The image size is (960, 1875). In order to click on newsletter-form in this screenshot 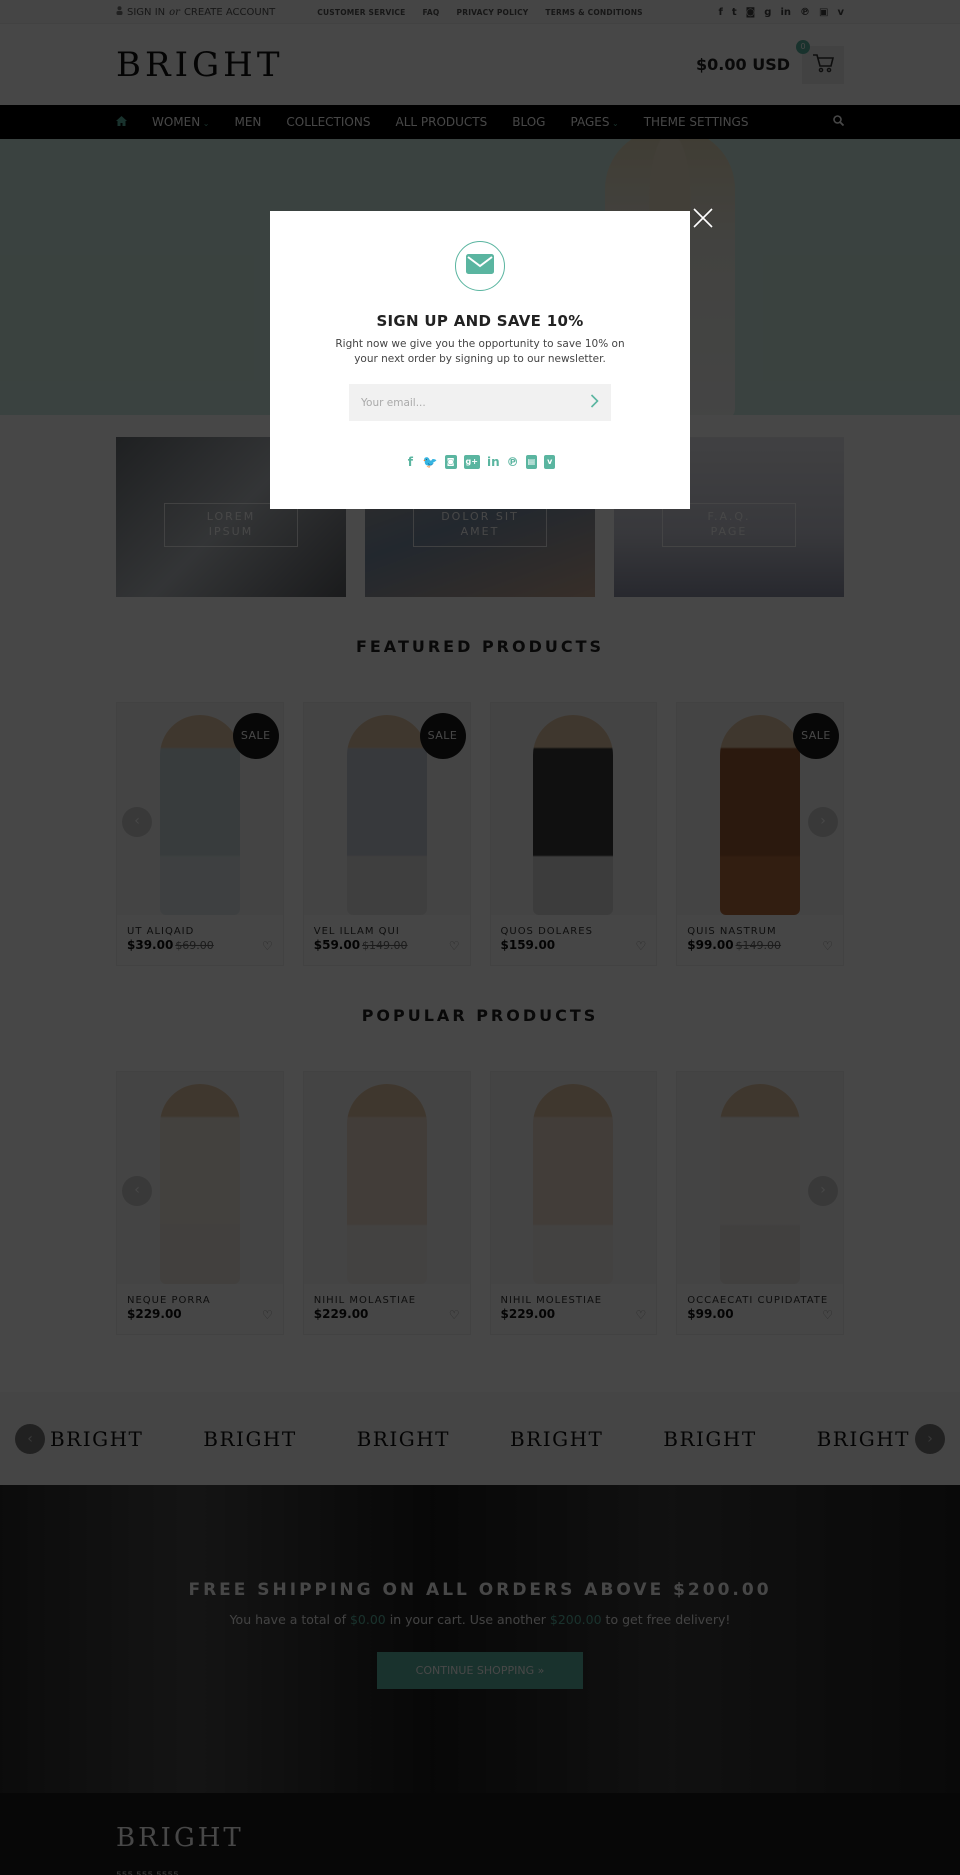, I will do `click(480, 402)`.